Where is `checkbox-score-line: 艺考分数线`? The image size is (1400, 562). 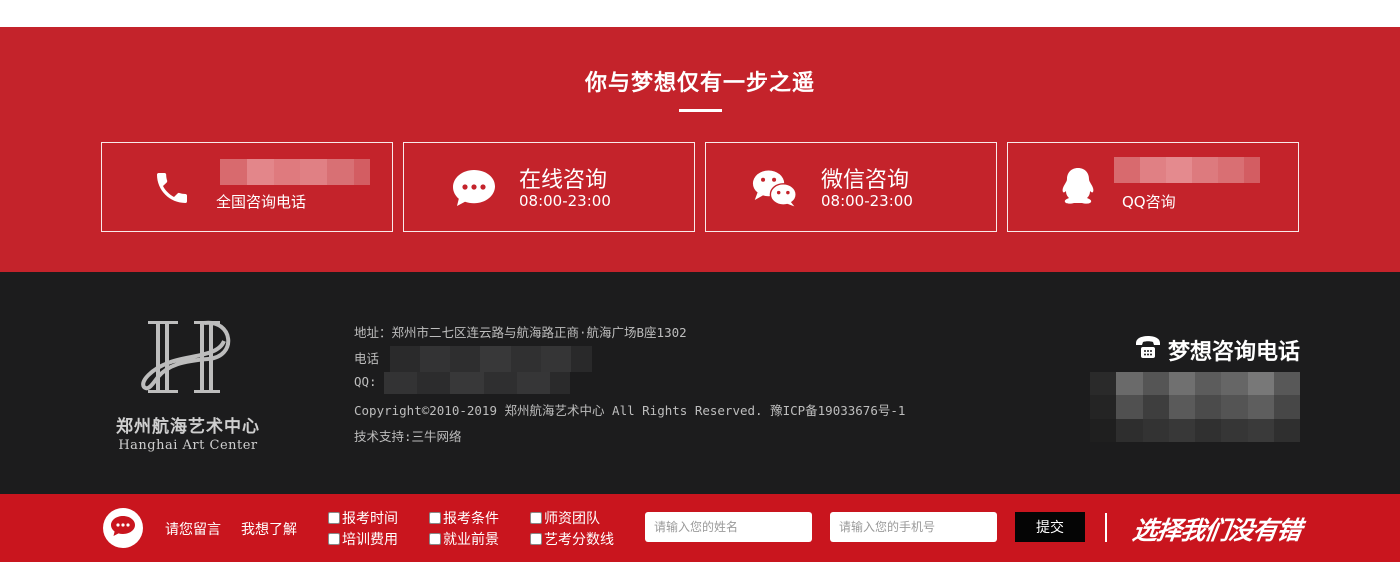 checkbox-score-line: 艺考分数线 is located at coordinates (572, 539).